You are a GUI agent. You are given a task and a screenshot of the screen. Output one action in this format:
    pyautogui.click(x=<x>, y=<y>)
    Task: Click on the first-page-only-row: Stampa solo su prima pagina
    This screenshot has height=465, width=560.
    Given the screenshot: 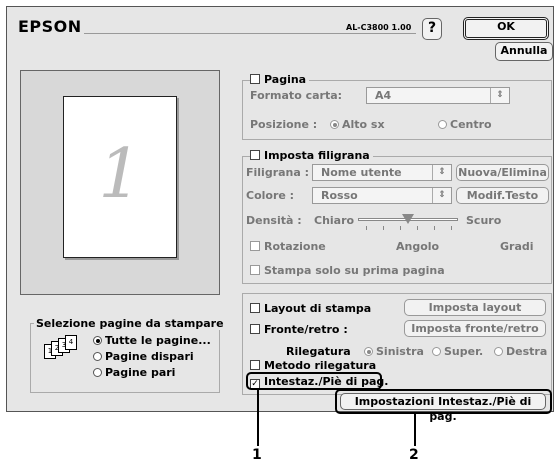 What is the action you would take?
    pyautogui.click(x=347, y=270)
    